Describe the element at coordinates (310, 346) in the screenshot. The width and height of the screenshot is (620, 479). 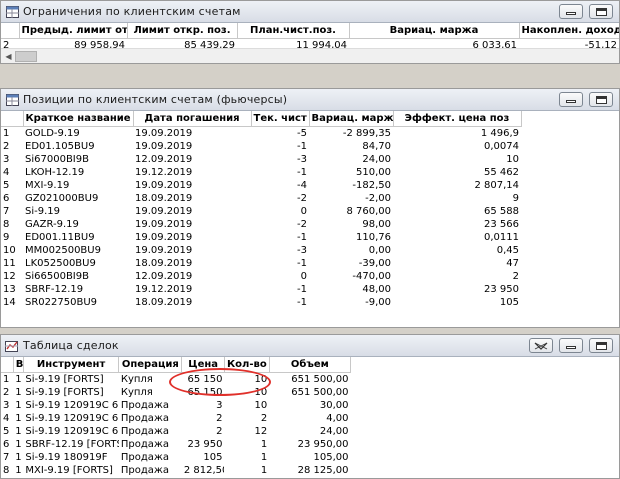
I see `deals-titlebar: Таблица сделок` at that location.